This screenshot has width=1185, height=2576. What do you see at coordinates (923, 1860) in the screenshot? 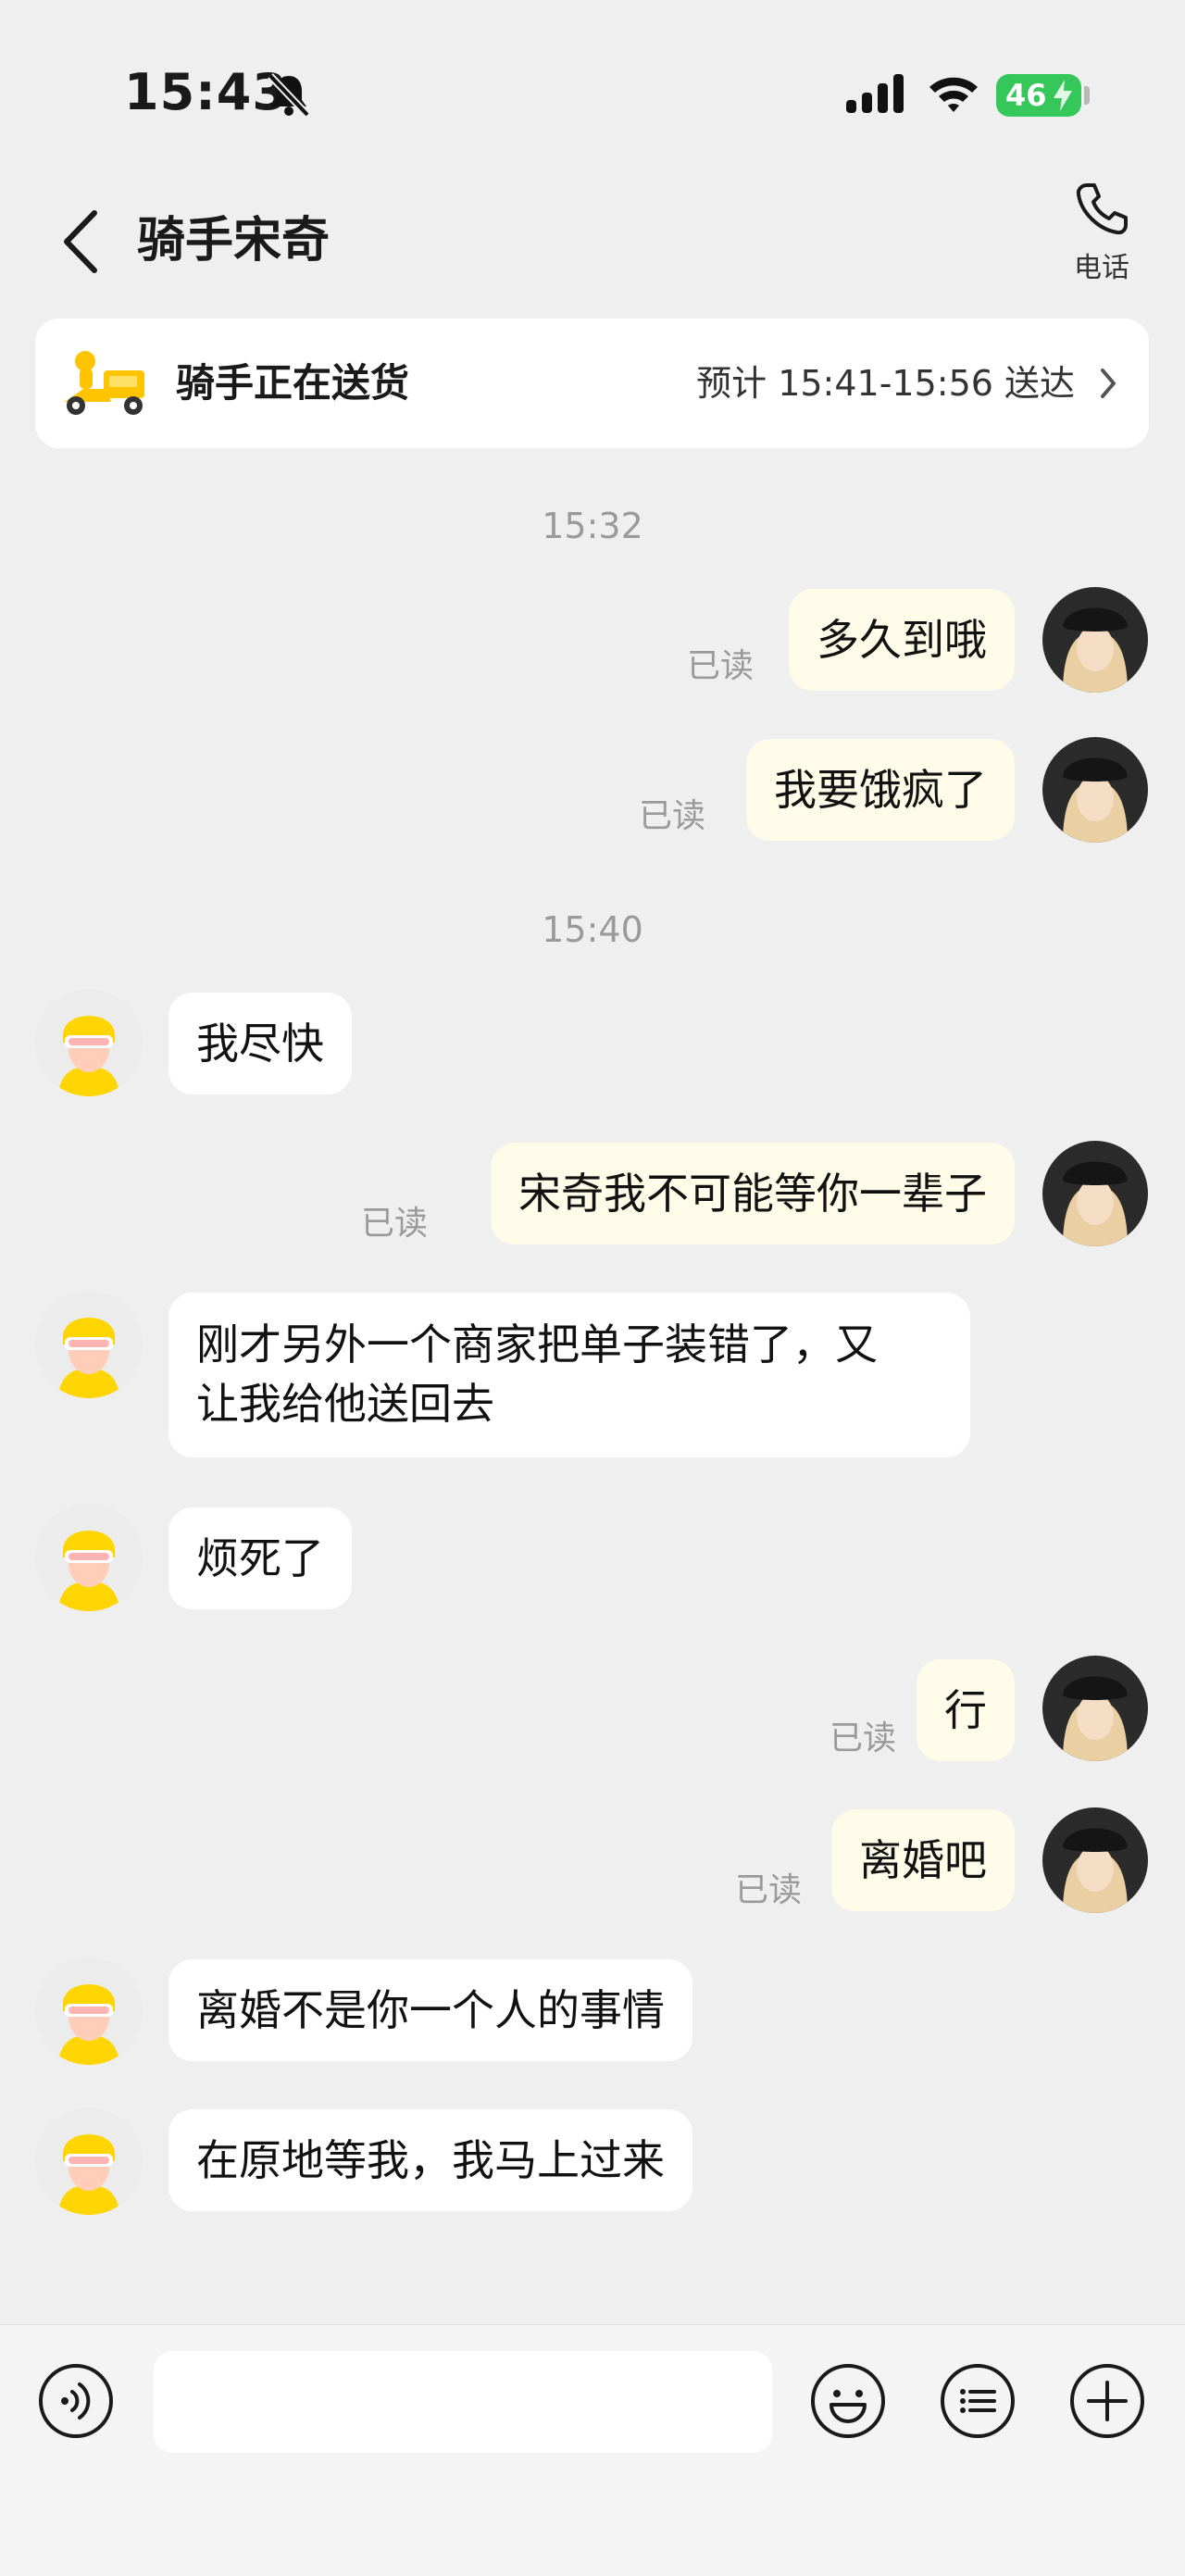
I see `my-message-bubble: 离婚吧` at bounding box center [923, 1860].